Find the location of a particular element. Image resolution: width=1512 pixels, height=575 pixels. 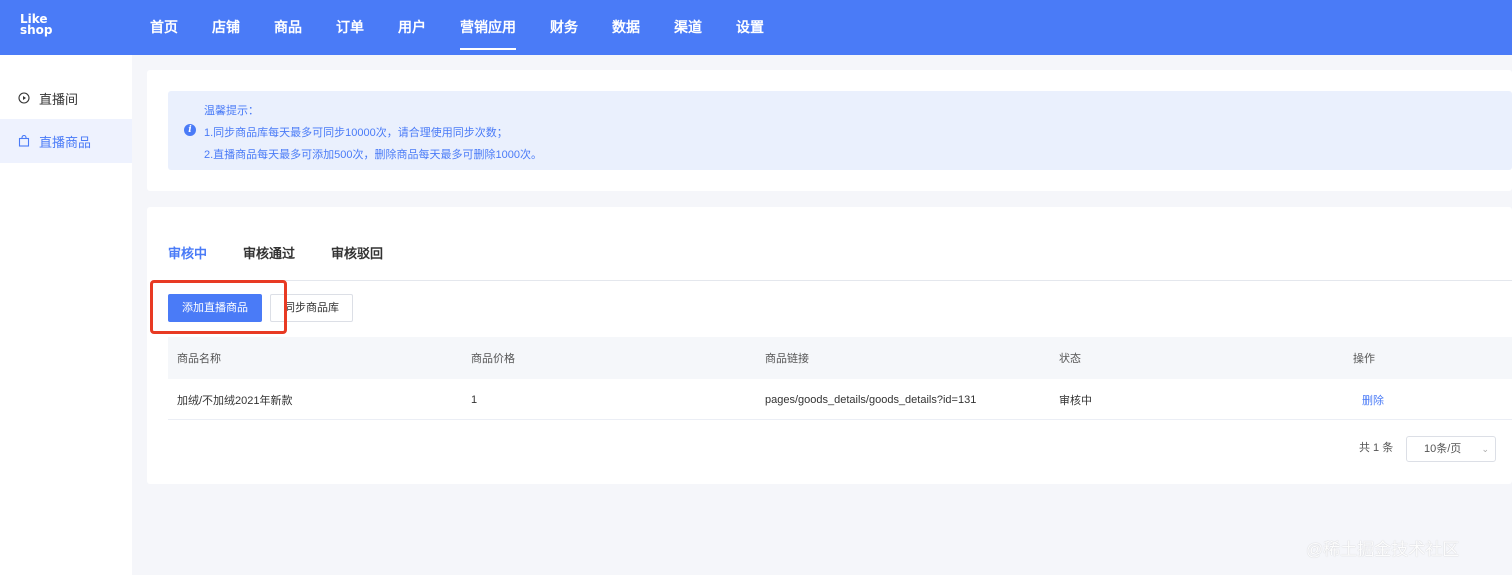

col-actions: 操作 is located at coordinates (1364, 359).